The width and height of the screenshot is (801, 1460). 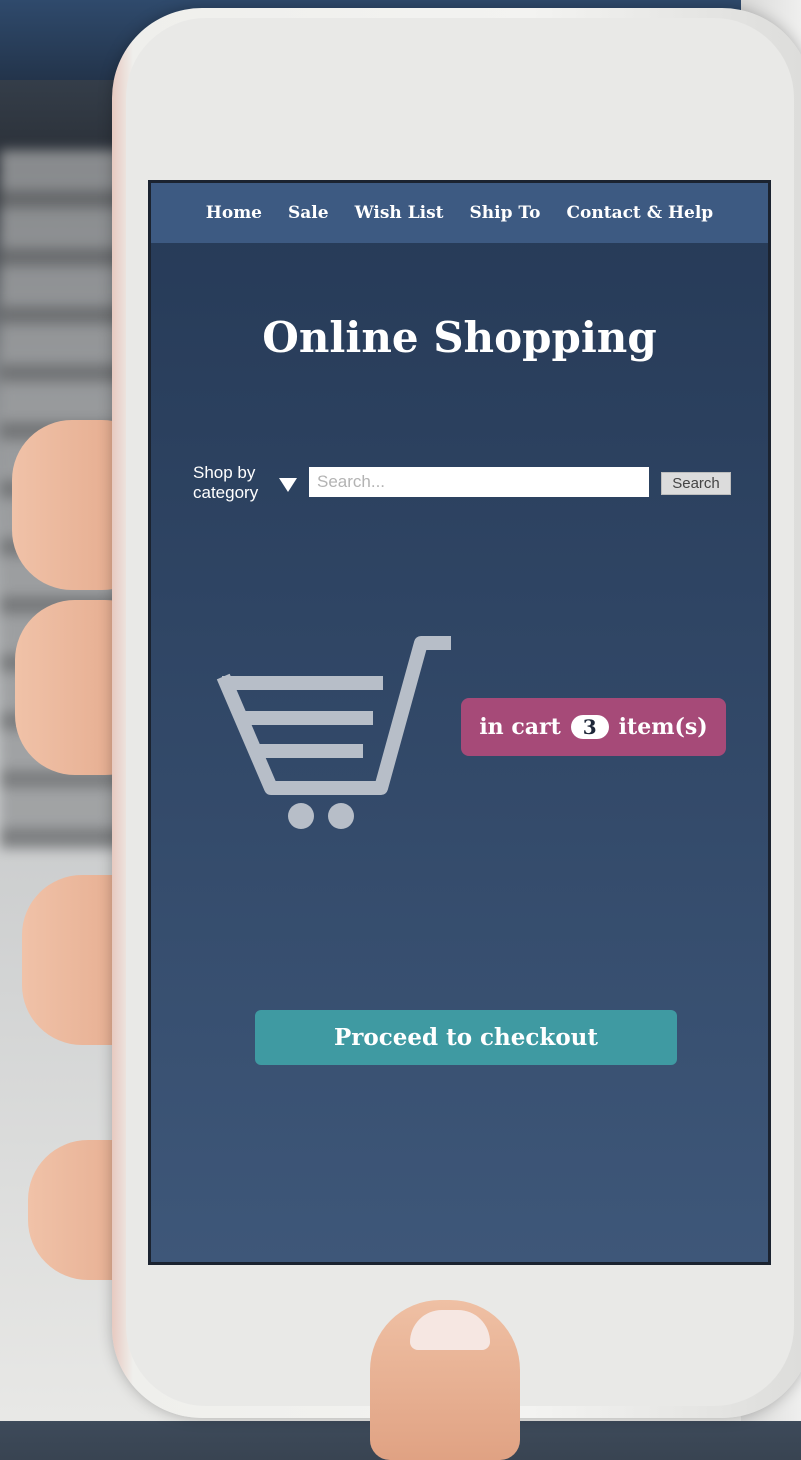 I want to click on nav-item-sale: Sale, so click(x=308, y=213).